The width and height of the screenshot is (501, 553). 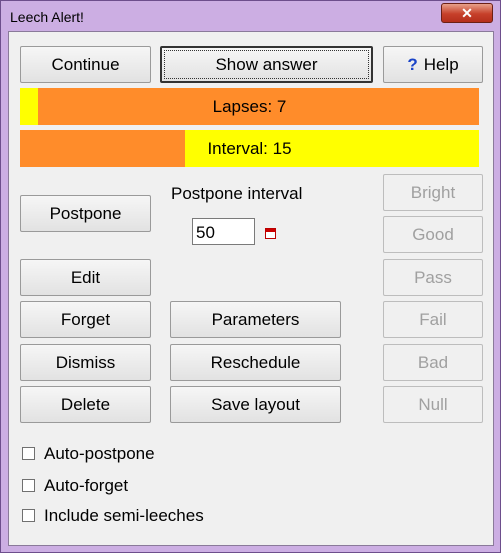 I want to click on auto-forget-label: Auto-forget, so click(x=86, y=486).